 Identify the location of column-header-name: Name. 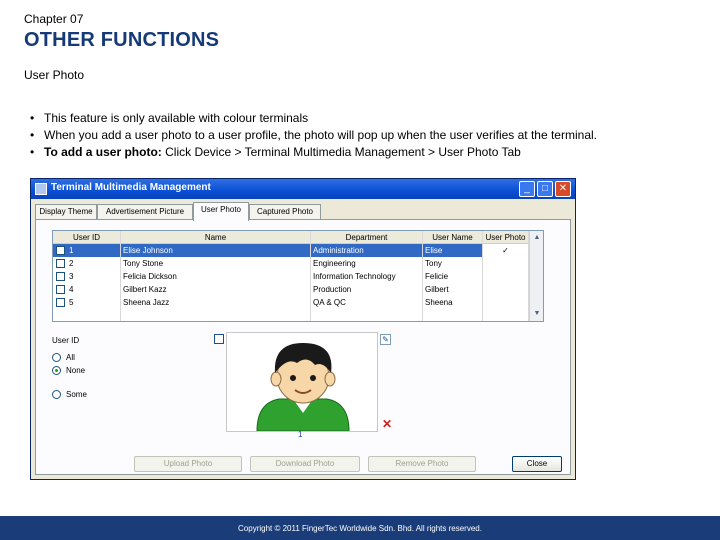
(216, 237).